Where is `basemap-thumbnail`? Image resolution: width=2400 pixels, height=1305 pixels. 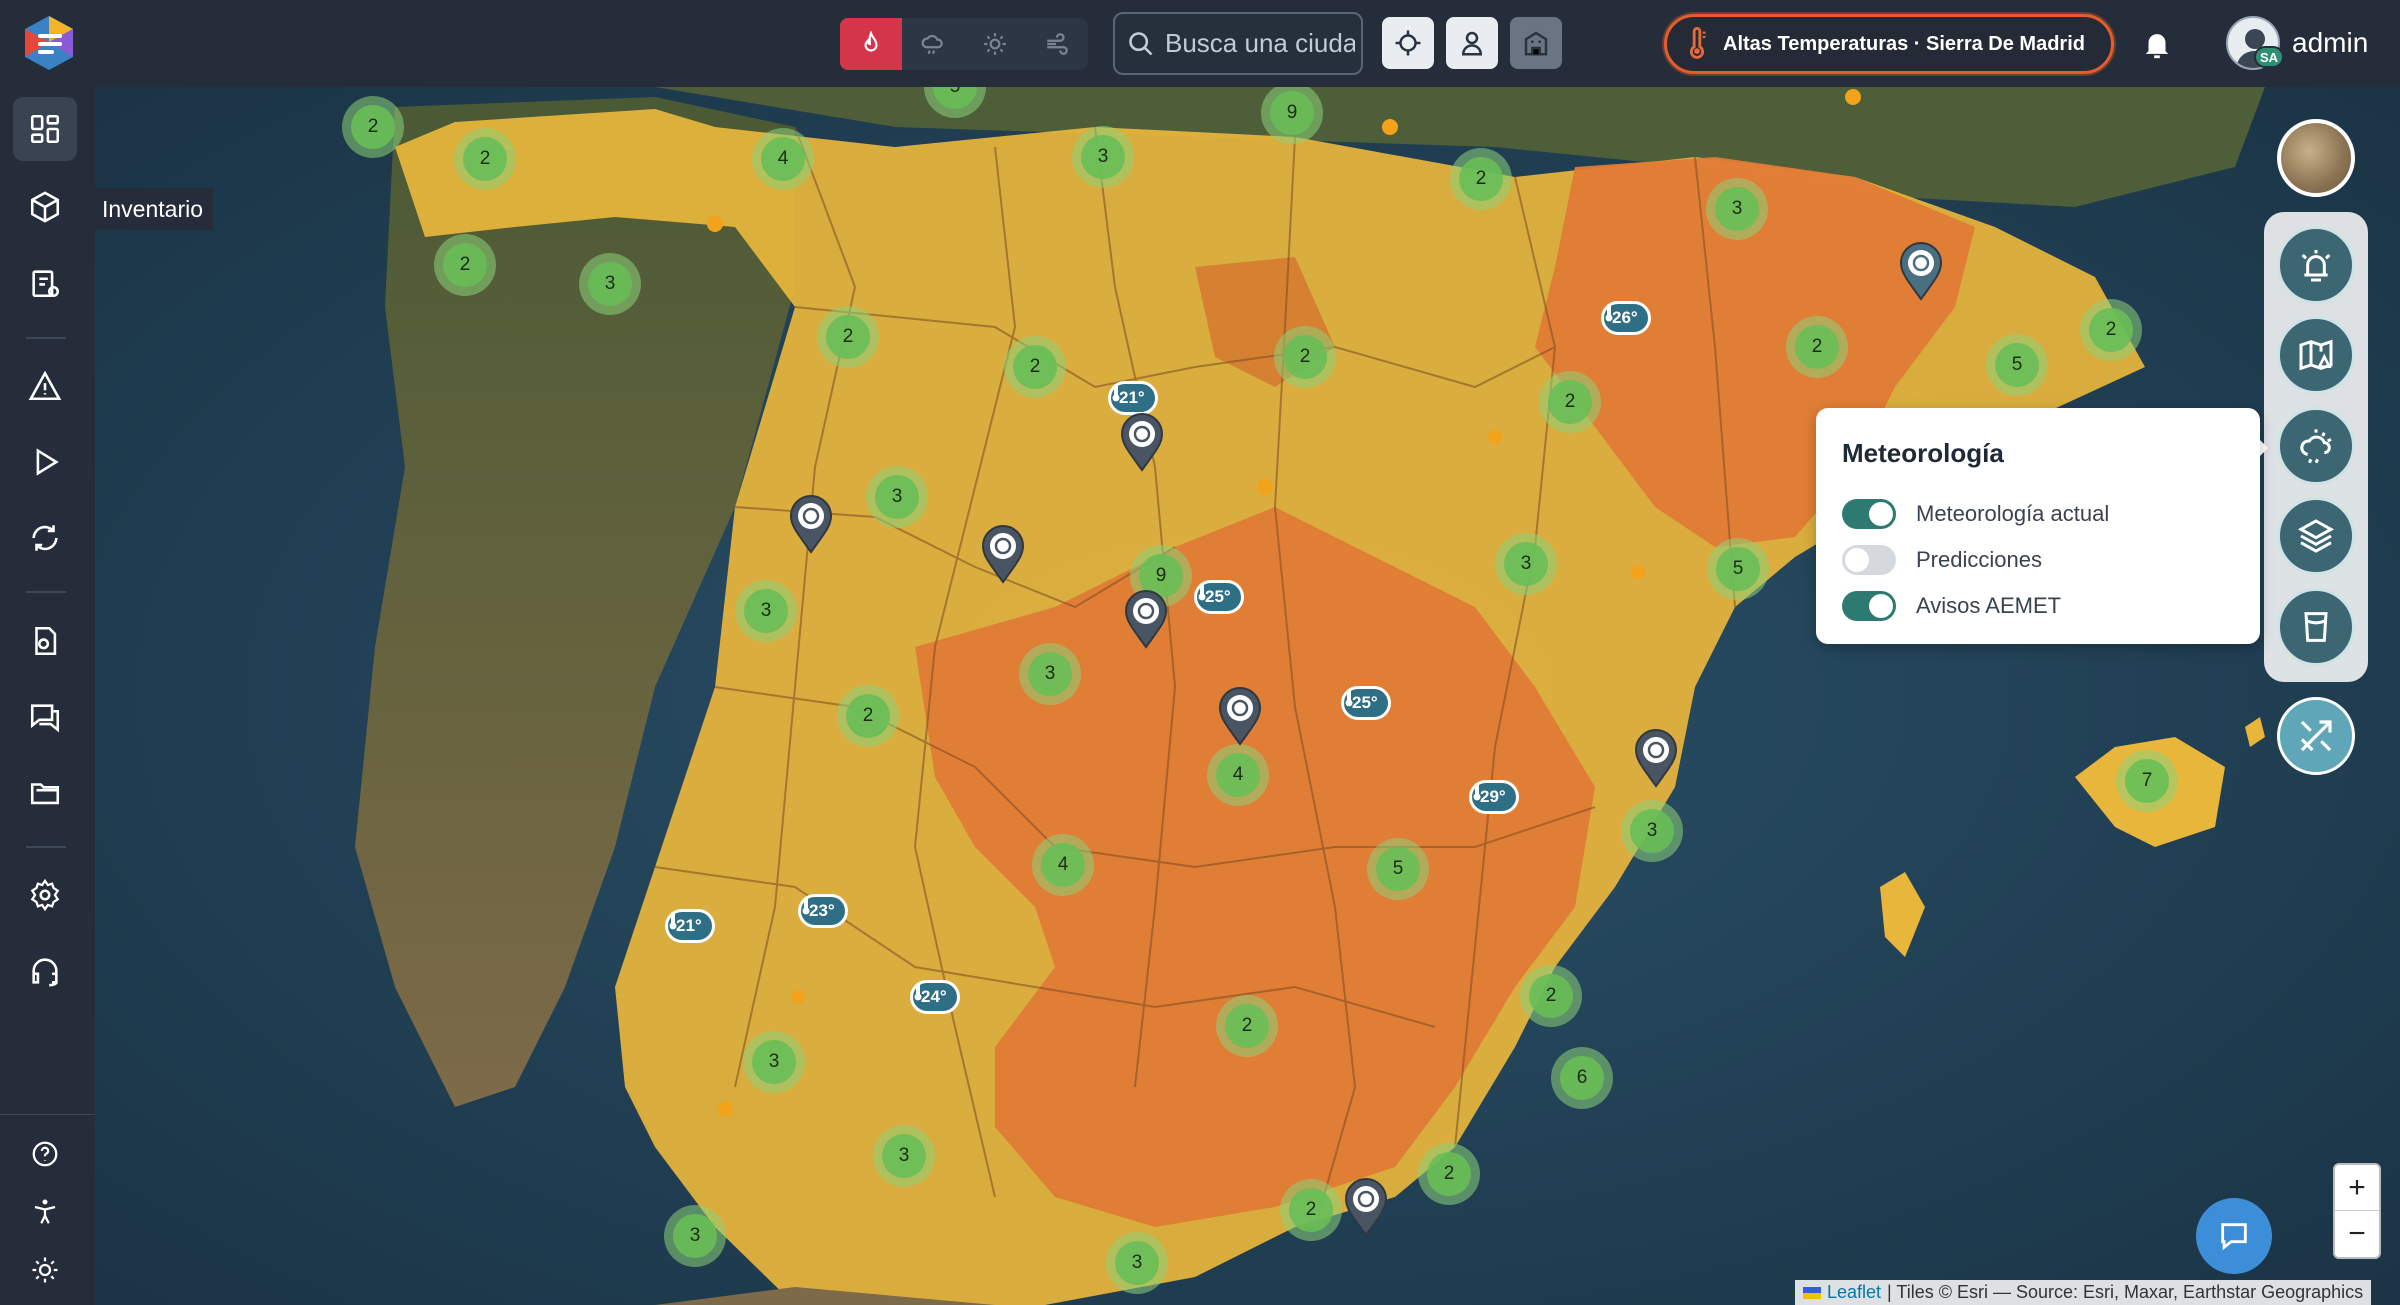 basemap-thumbnail is located at coordinates (2316, 158).